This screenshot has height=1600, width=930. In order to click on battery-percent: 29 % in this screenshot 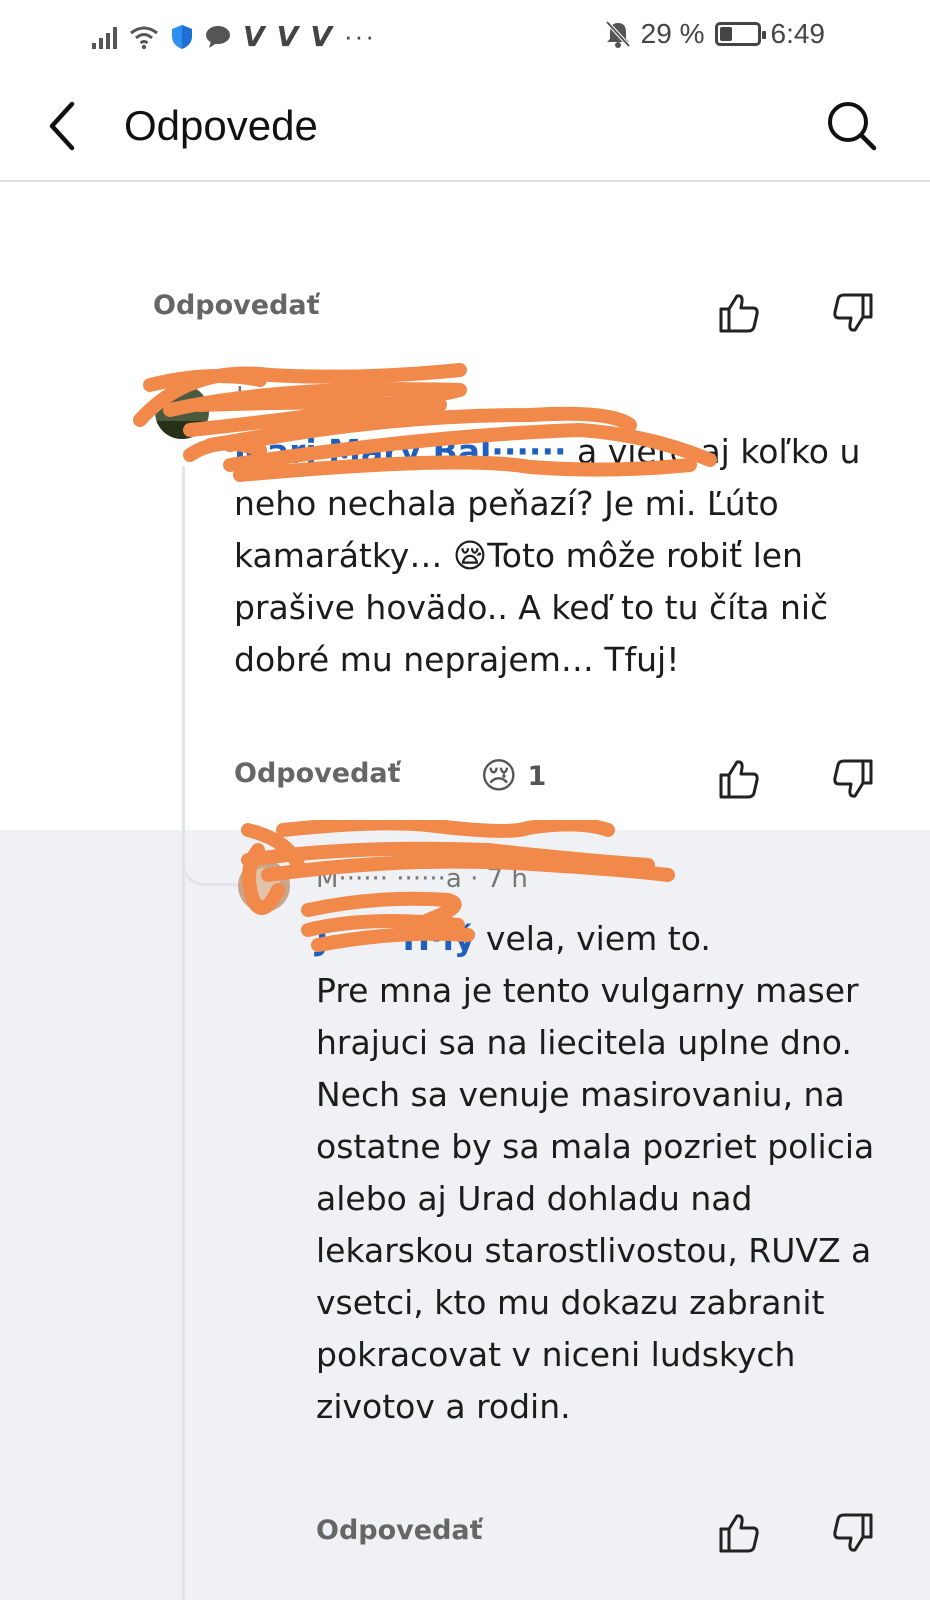, I will do `click(672, 33)`.